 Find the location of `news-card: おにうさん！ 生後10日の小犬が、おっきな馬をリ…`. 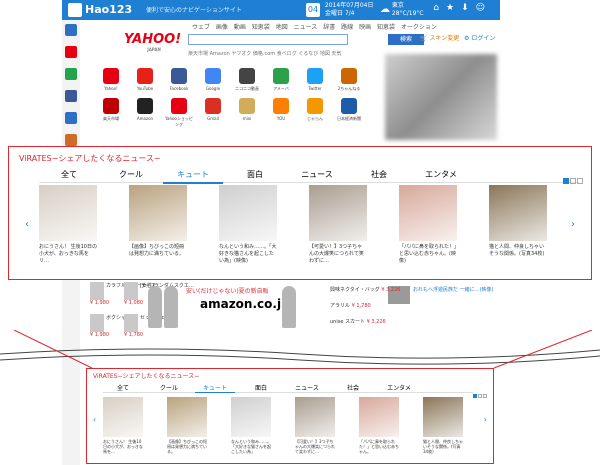

news-card: おにうさん！ 生後10日の小犬が、おっきな馬をリ… is located at coordinates (68, 225).